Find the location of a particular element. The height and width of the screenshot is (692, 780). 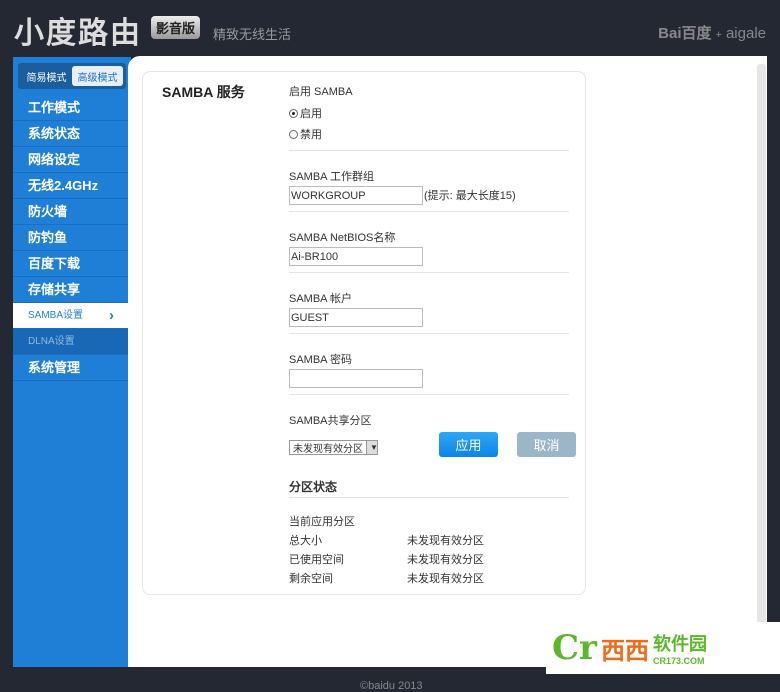

status-row: 已使用空间 未发现有效分区 is located at coordinates (386, 560).